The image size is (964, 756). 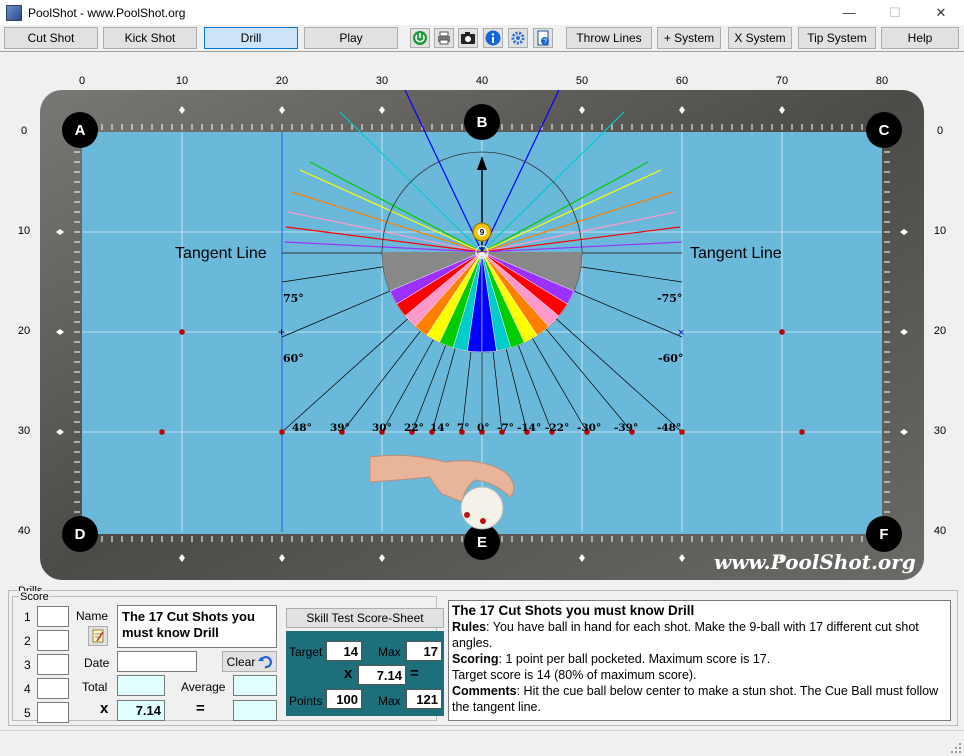 I want to click on date-field, so click(x=157, y=661).